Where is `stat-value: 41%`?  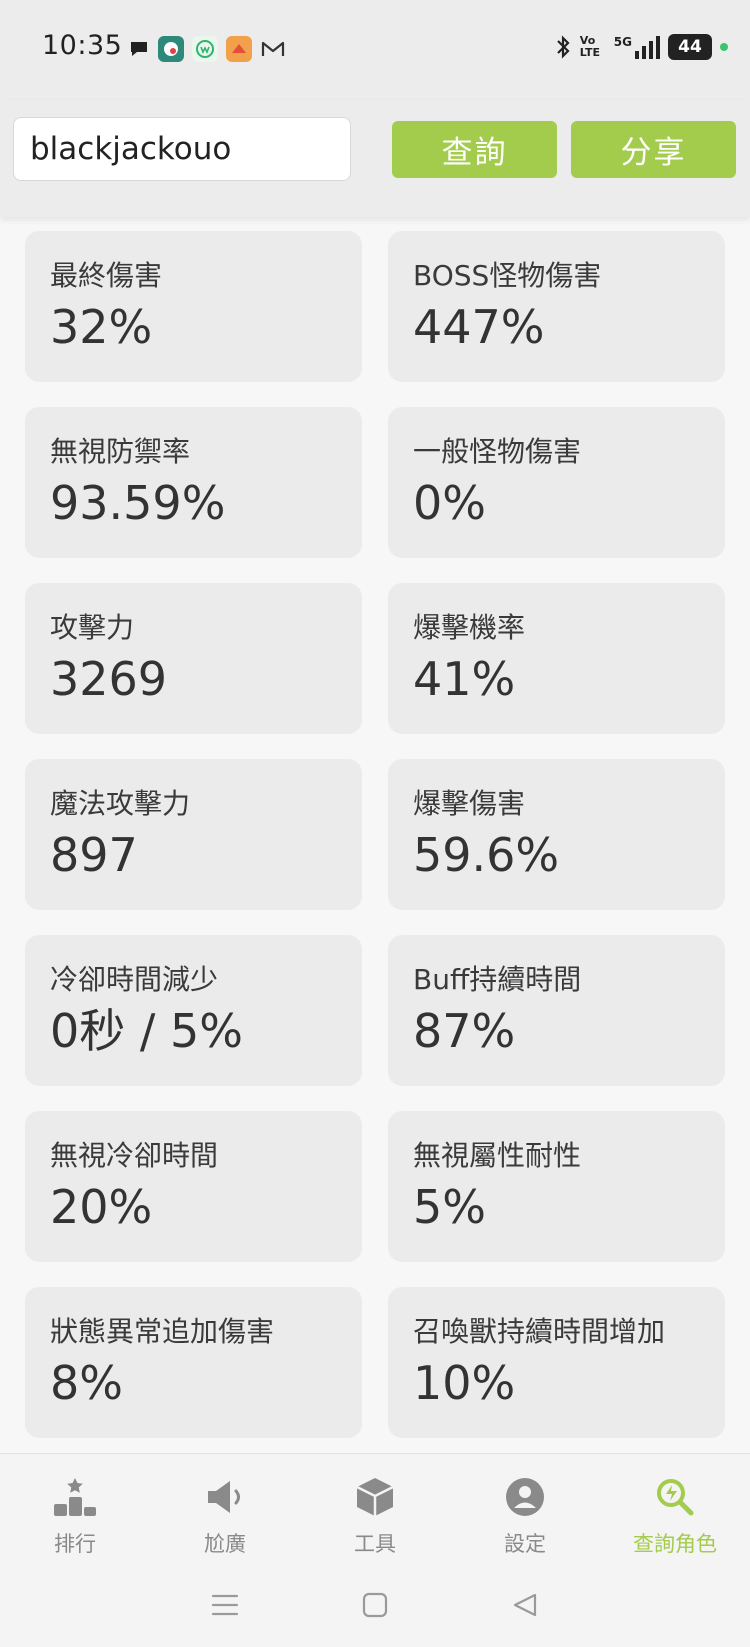 stat-value: 41% is located at coordinates (464, 679).